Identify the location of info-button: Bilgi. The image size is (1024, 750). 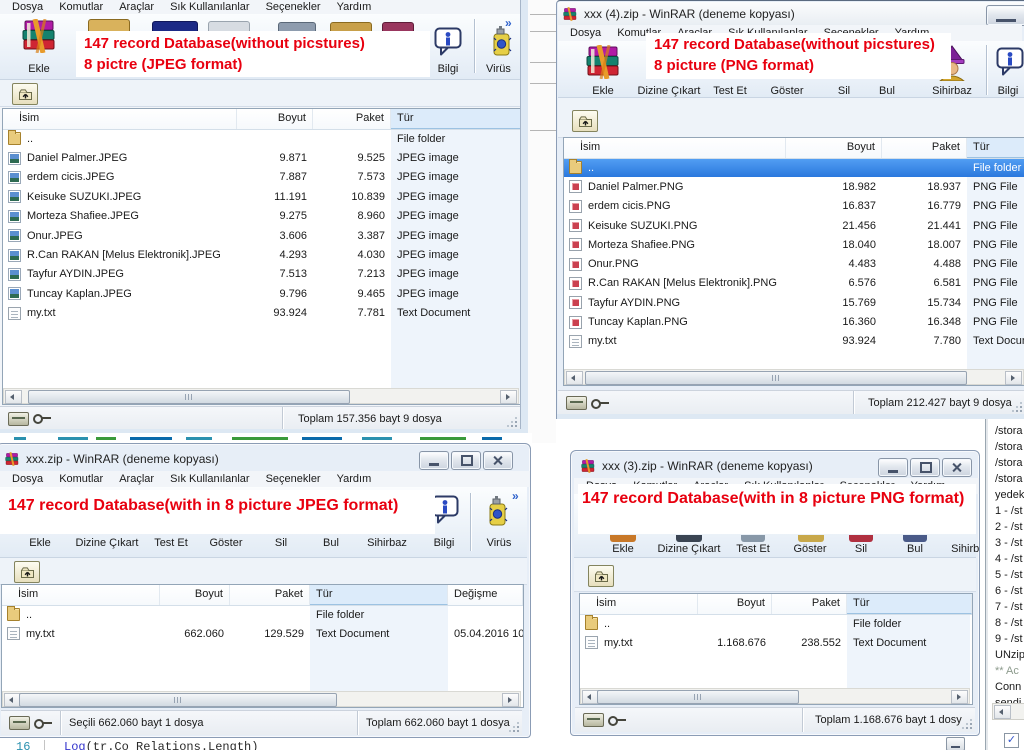
(448, 47).